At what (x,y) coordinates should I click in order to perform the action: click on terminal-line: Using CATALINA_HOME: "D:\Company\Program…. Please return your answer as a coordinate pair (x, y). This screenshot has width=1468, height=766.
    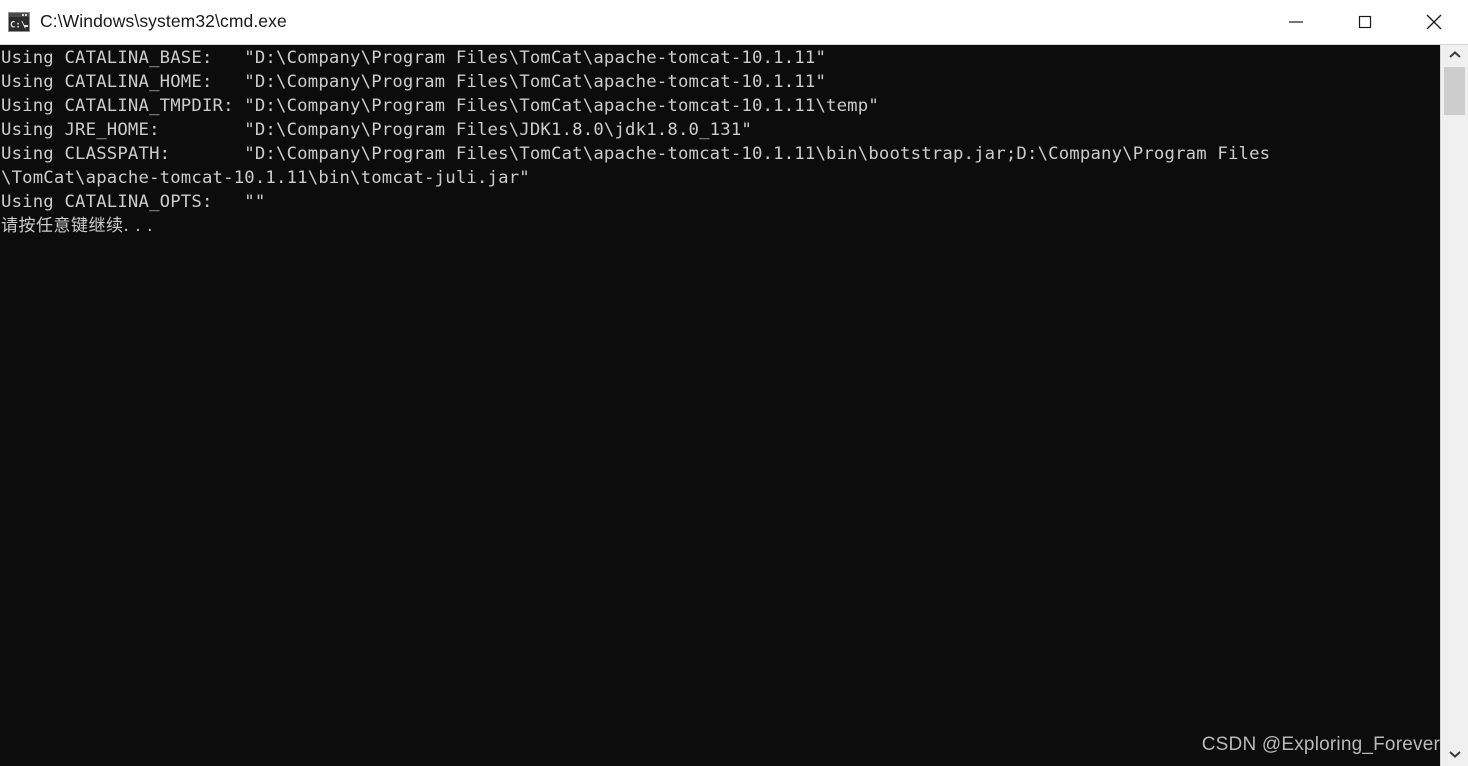
    Looking at the image, I should click on (414, 82).